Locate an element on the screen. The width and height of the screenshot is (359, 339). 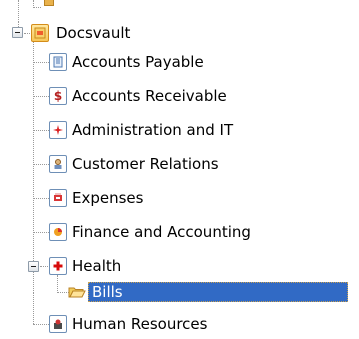
customer-relations-icon is located at coordinates (58, 164).